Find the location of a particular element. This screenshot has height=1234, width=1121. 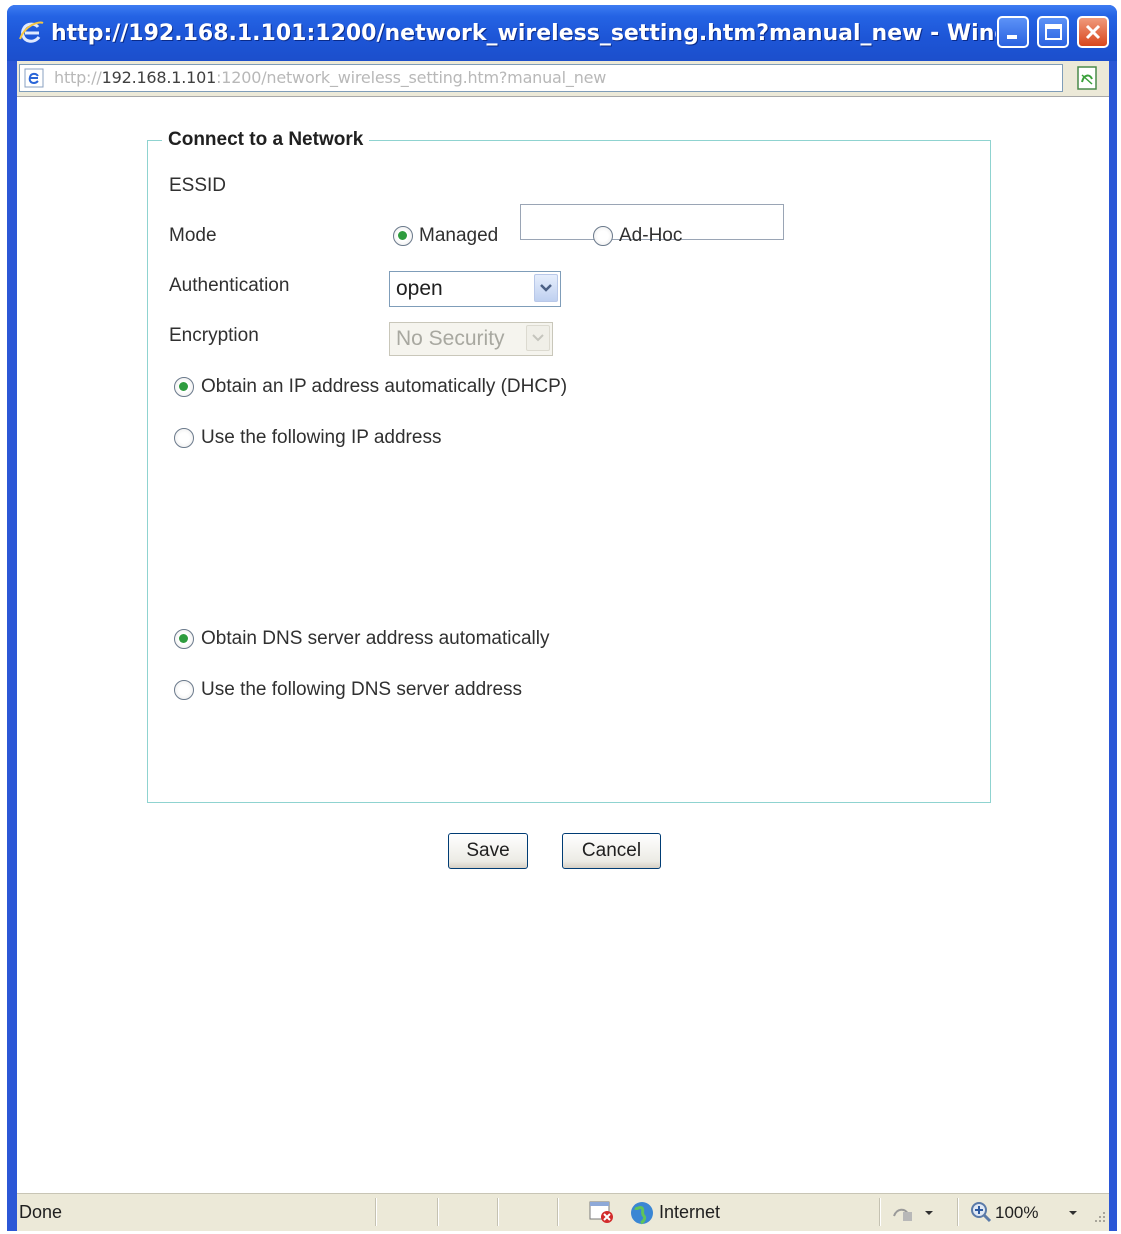

authentication-label: Authentication is located at coordinates (229, 285).